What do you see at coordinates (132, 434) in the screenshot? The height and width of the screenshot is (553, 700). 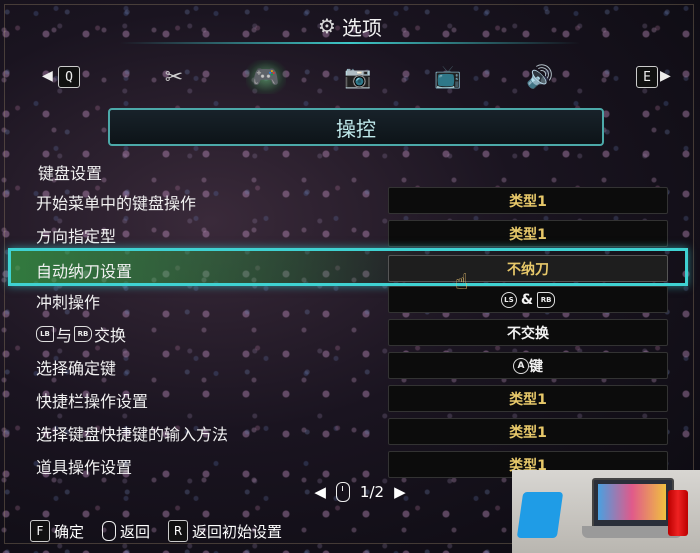 I see `setting-label: 选择键盘快捷键的输入方法` at bounding box center [132, 434].